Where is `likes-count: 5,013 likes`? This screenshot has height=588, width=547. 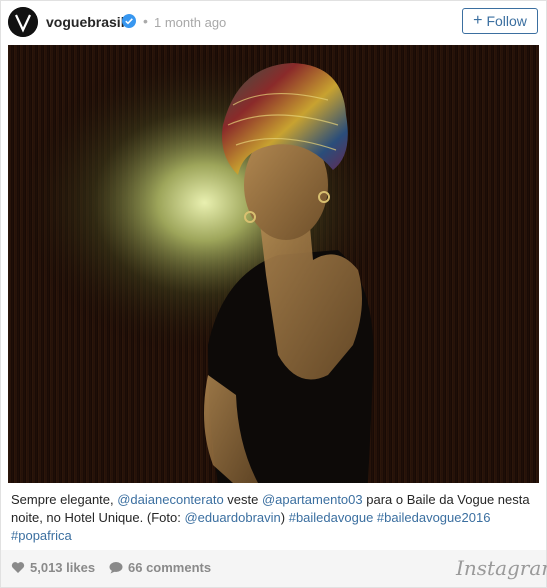
likes-count: 5,013 likes is located at coordinates (53, 567).